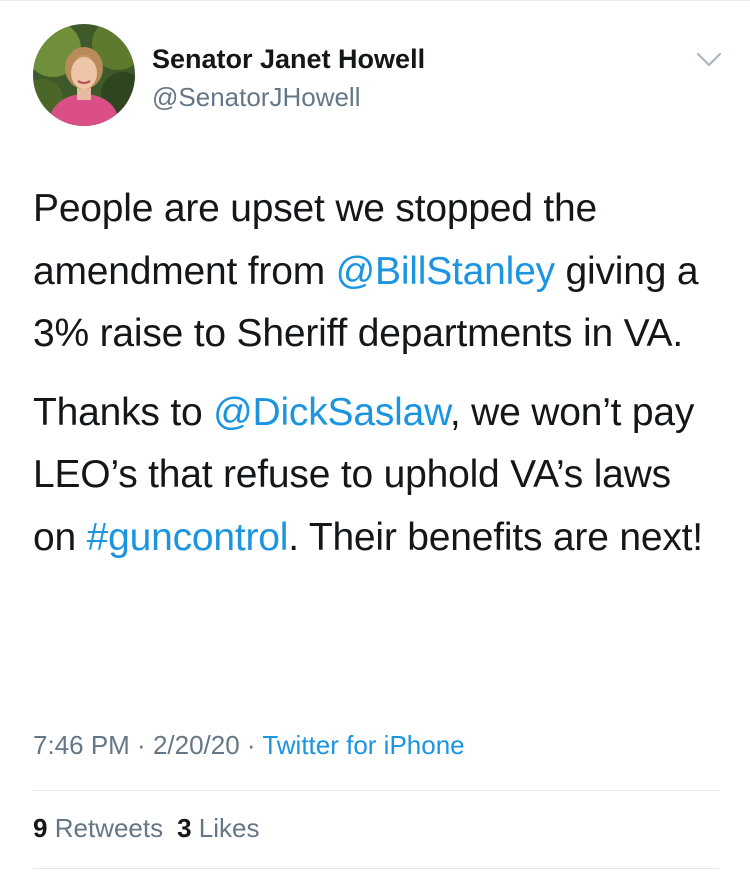 The image size is (750, 874). What do you see at coordinates (256, 97) in the screenshot?
I see `user-handle: @SenatorJHowell` at bounding box center [256, 97].